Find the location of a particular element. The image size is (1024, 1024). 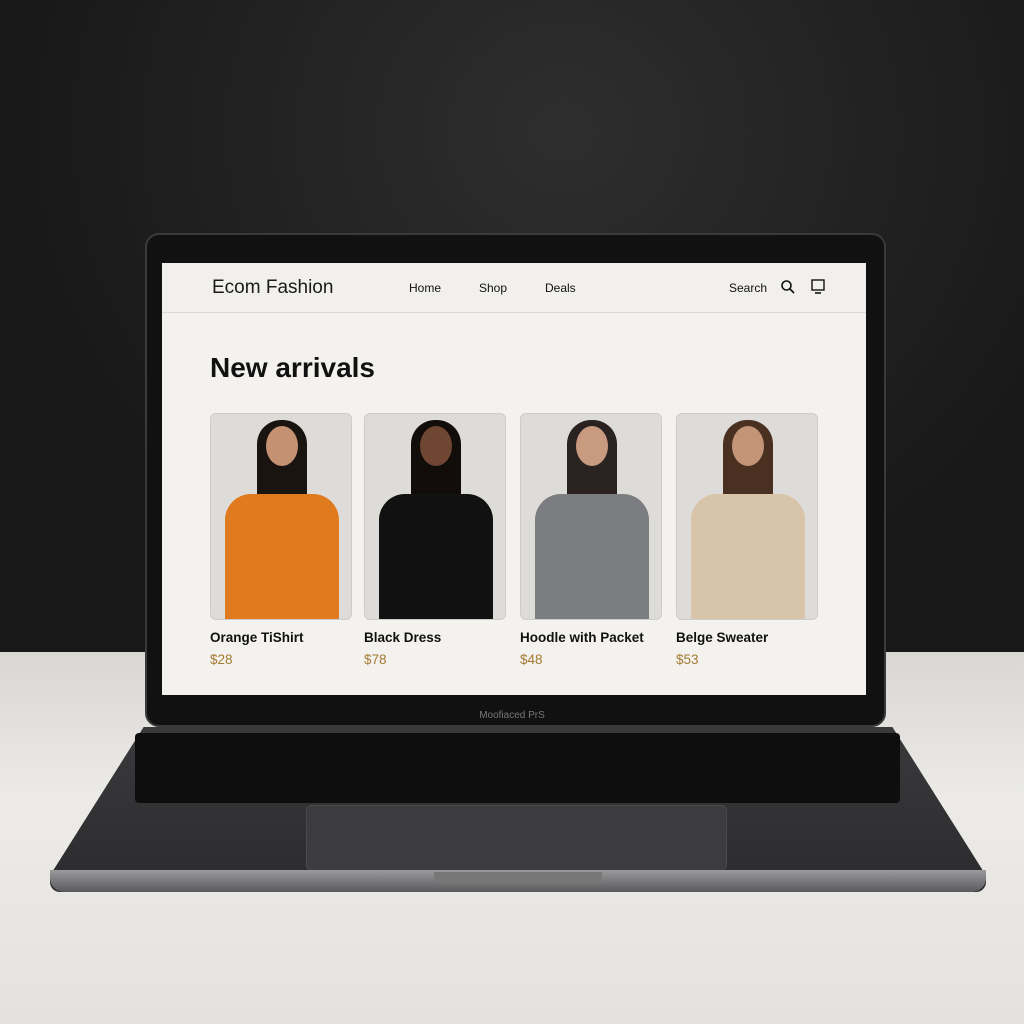

trackpad is located at coordinates (516, 838).